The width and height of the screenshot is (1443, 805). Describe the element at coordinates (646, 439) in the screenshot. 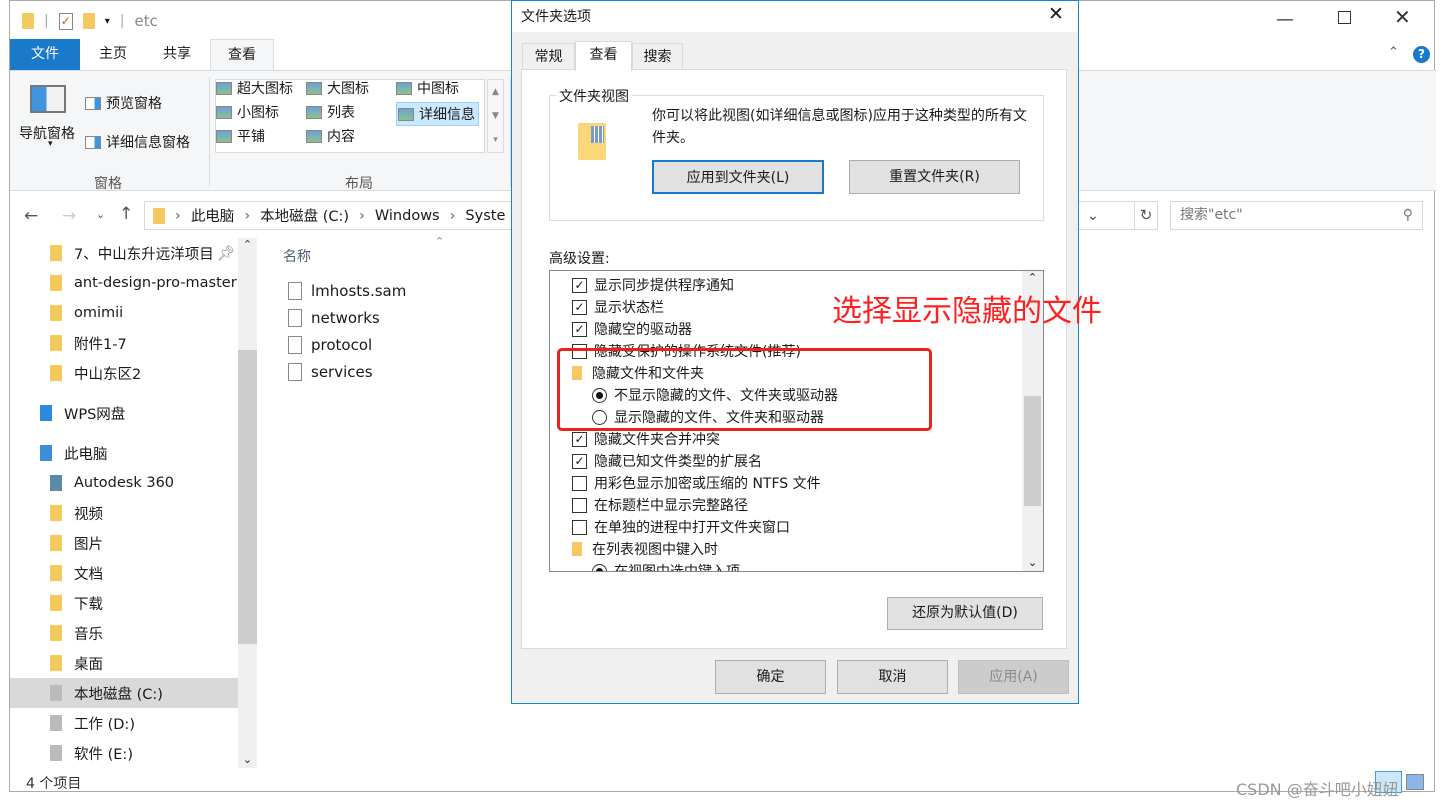

I see `advanced-checkbox-item: ✓ 隐藏文件夹合并冲突` at that location.